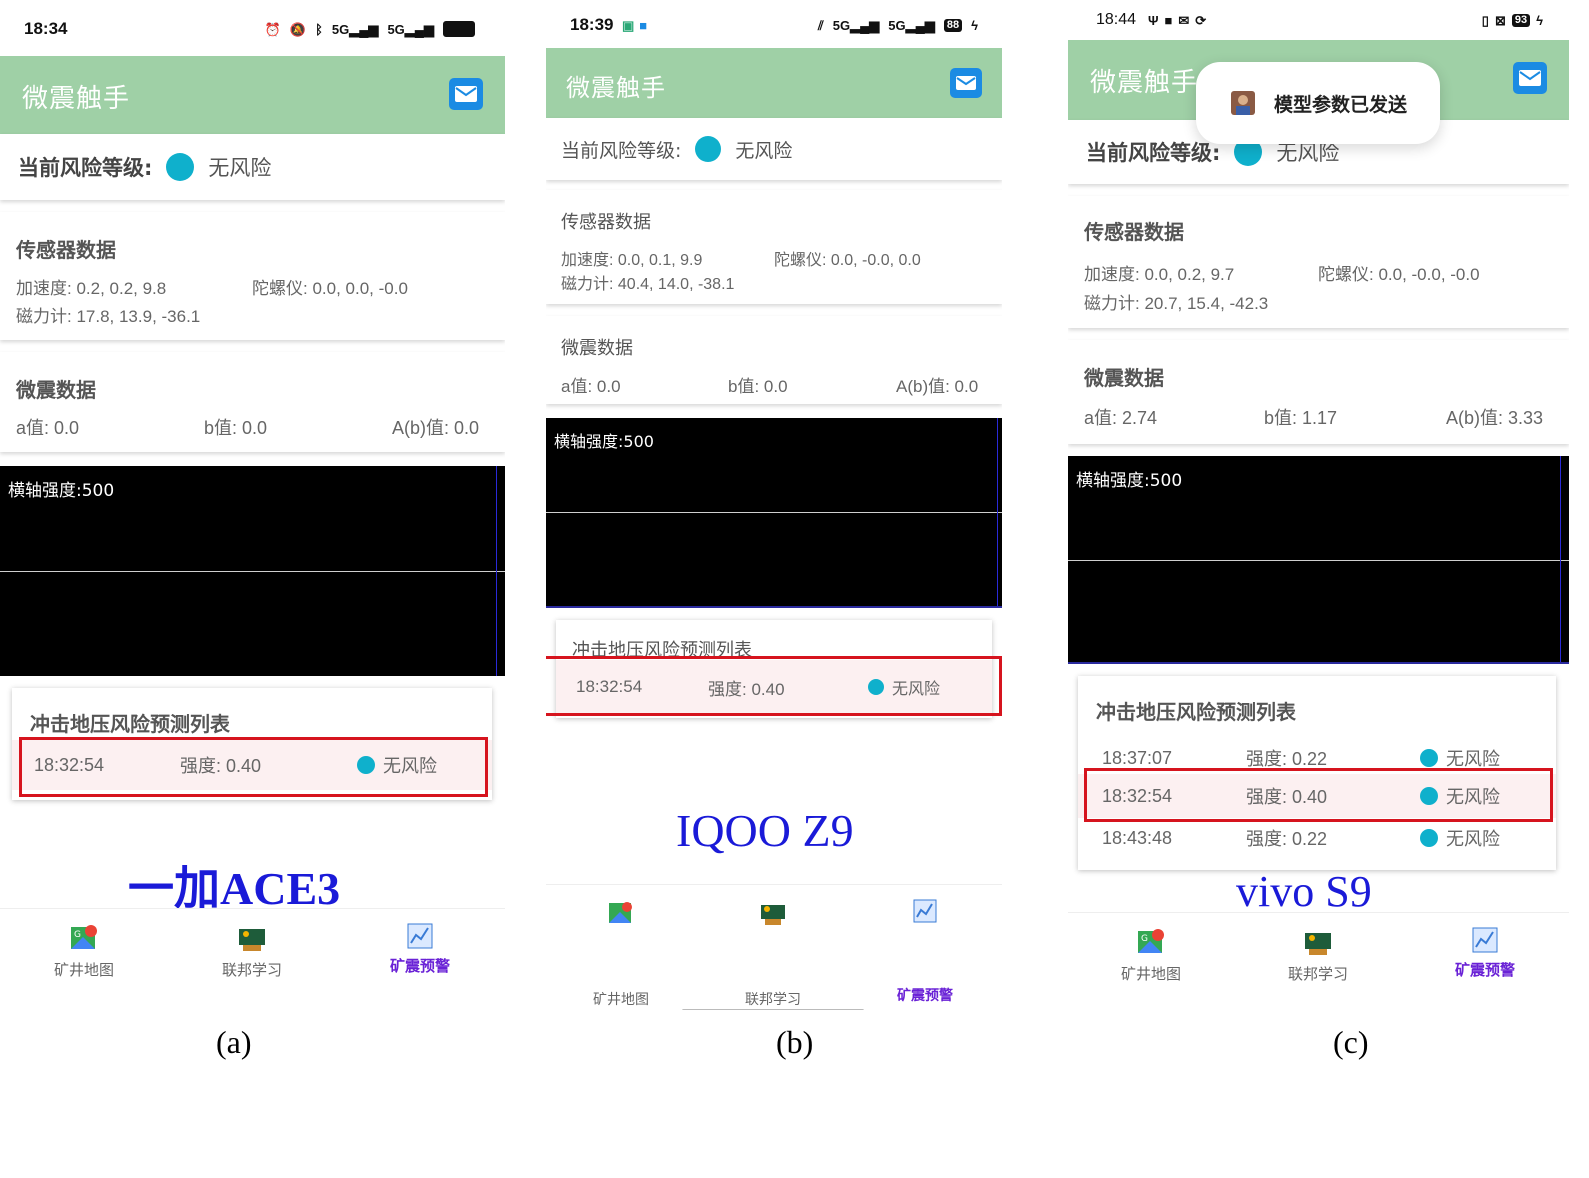 Image resolution: width=1589 pixels, height=1178 pixels. Describe the element at coordinates (1243, 103) in the screenshot. I see `app-avatar-icon` at that location.